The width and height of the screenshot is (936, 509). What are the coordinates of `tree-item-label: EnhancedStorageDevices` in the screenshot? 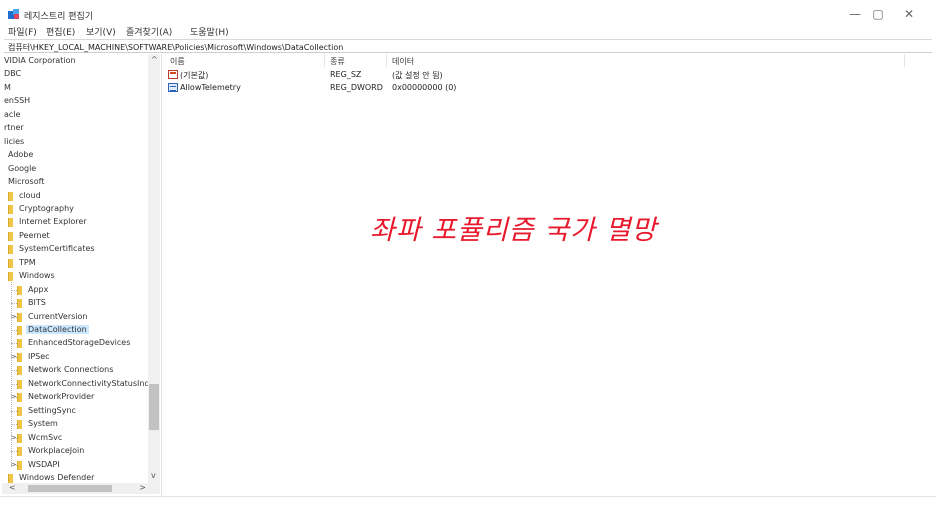 It's located at (79, 343).